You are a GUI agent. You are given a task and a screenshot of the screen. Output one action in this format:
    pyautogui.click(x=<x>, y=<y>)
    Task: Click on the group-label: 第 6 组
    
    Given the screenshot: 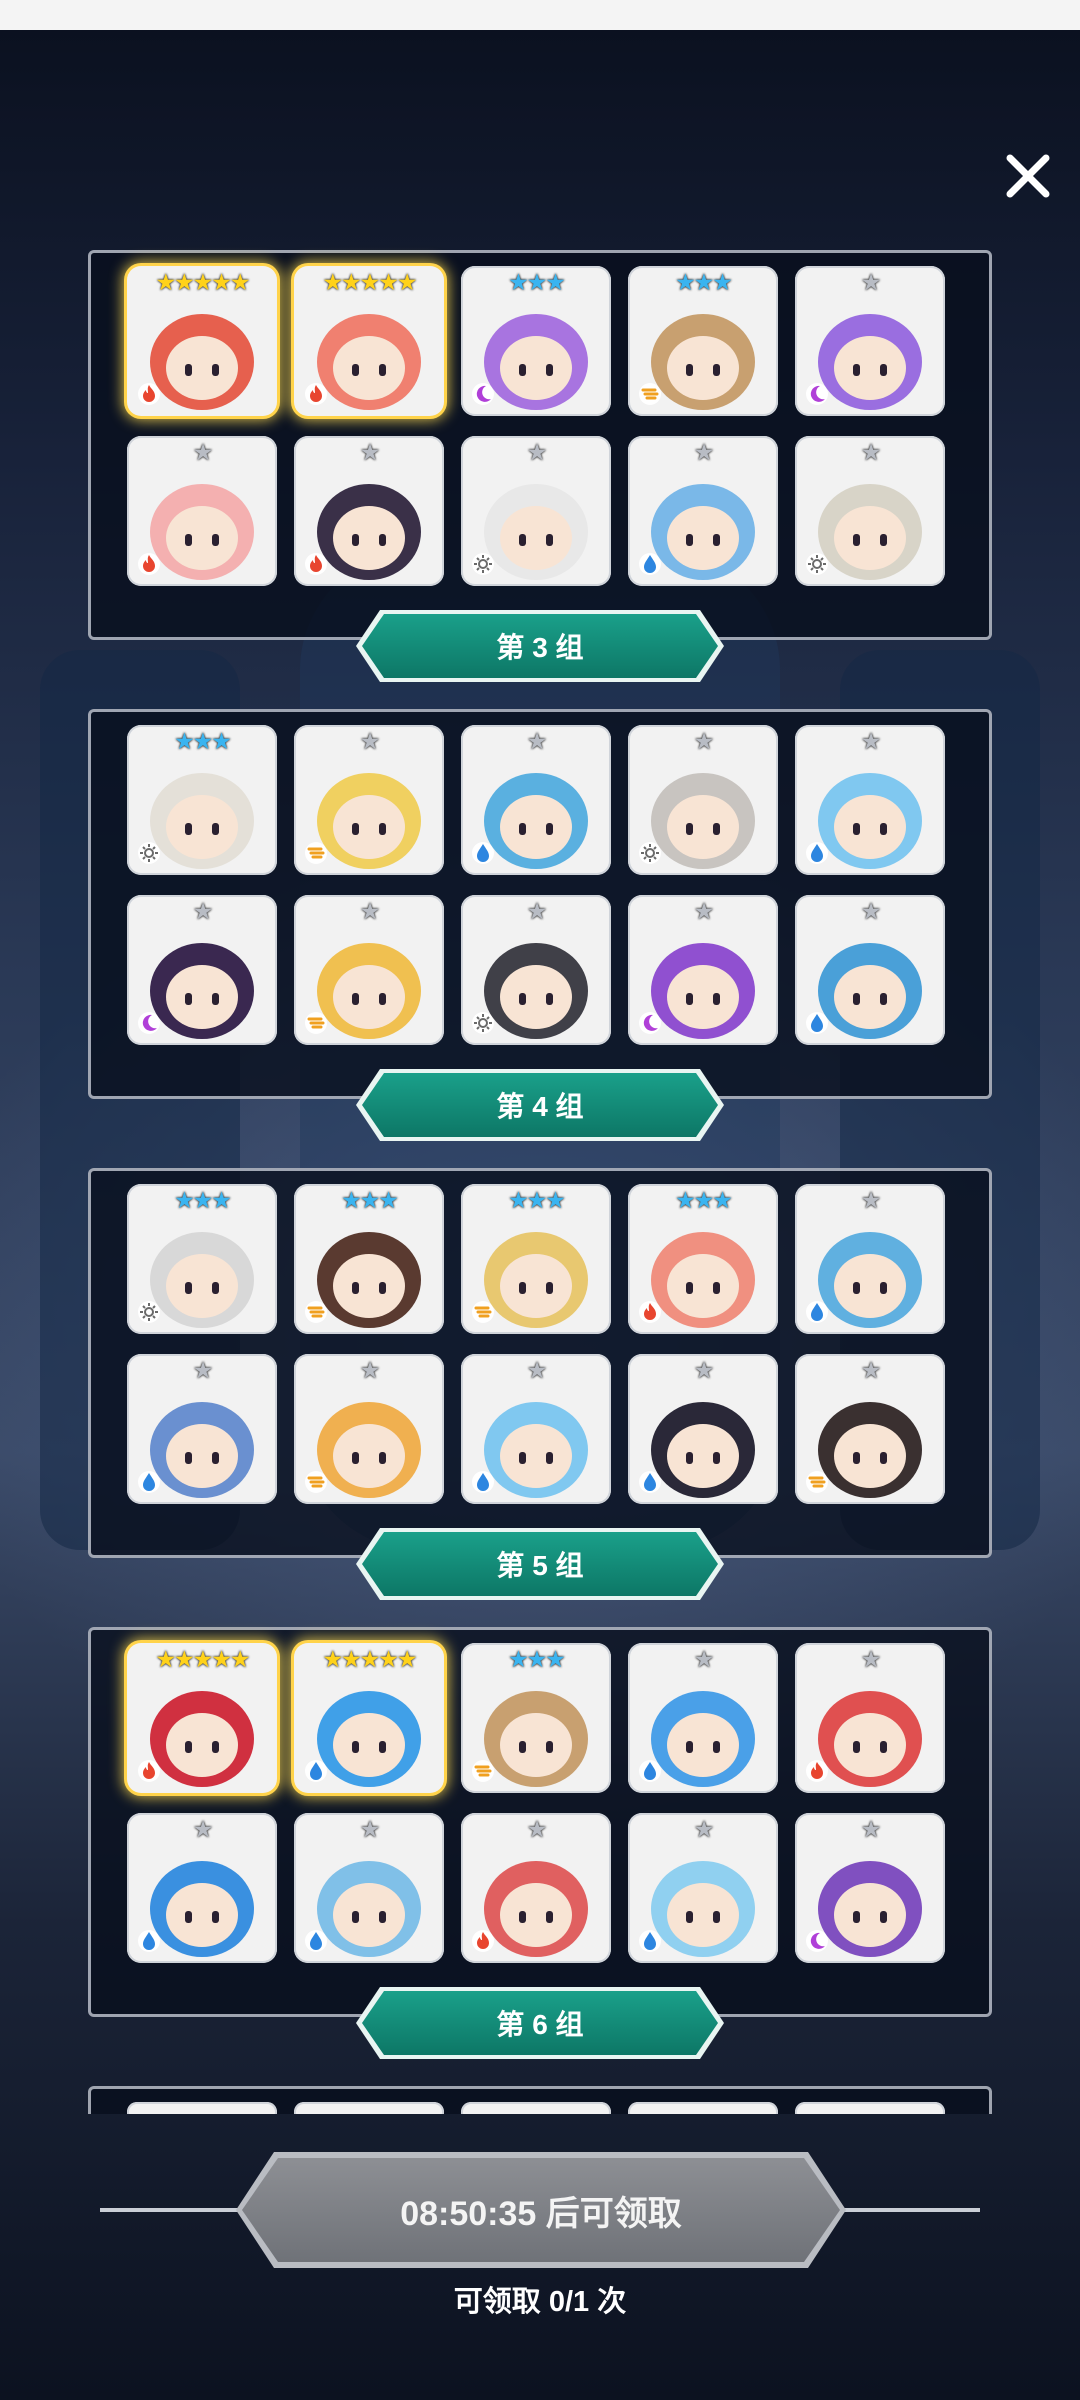 What is the action you would take?
    pyautogui.click(x=540, y=2024)
    